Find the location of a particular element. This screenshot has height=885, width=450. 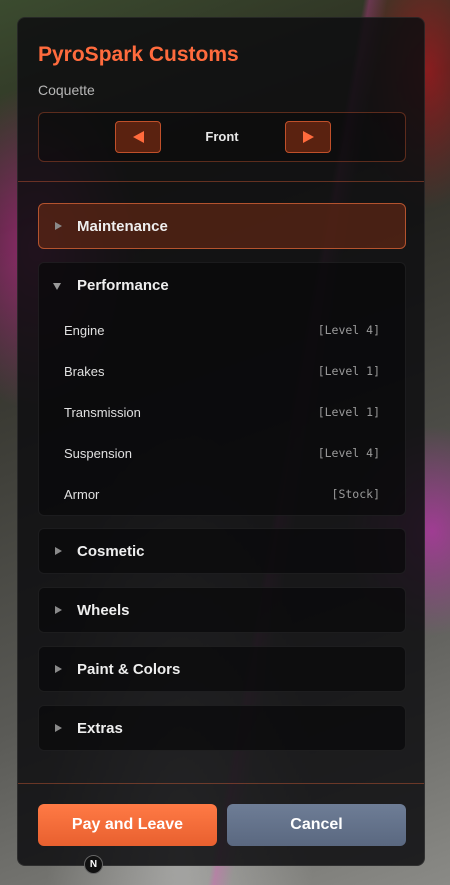

camera-next-button is located at coordinates (308, 137).